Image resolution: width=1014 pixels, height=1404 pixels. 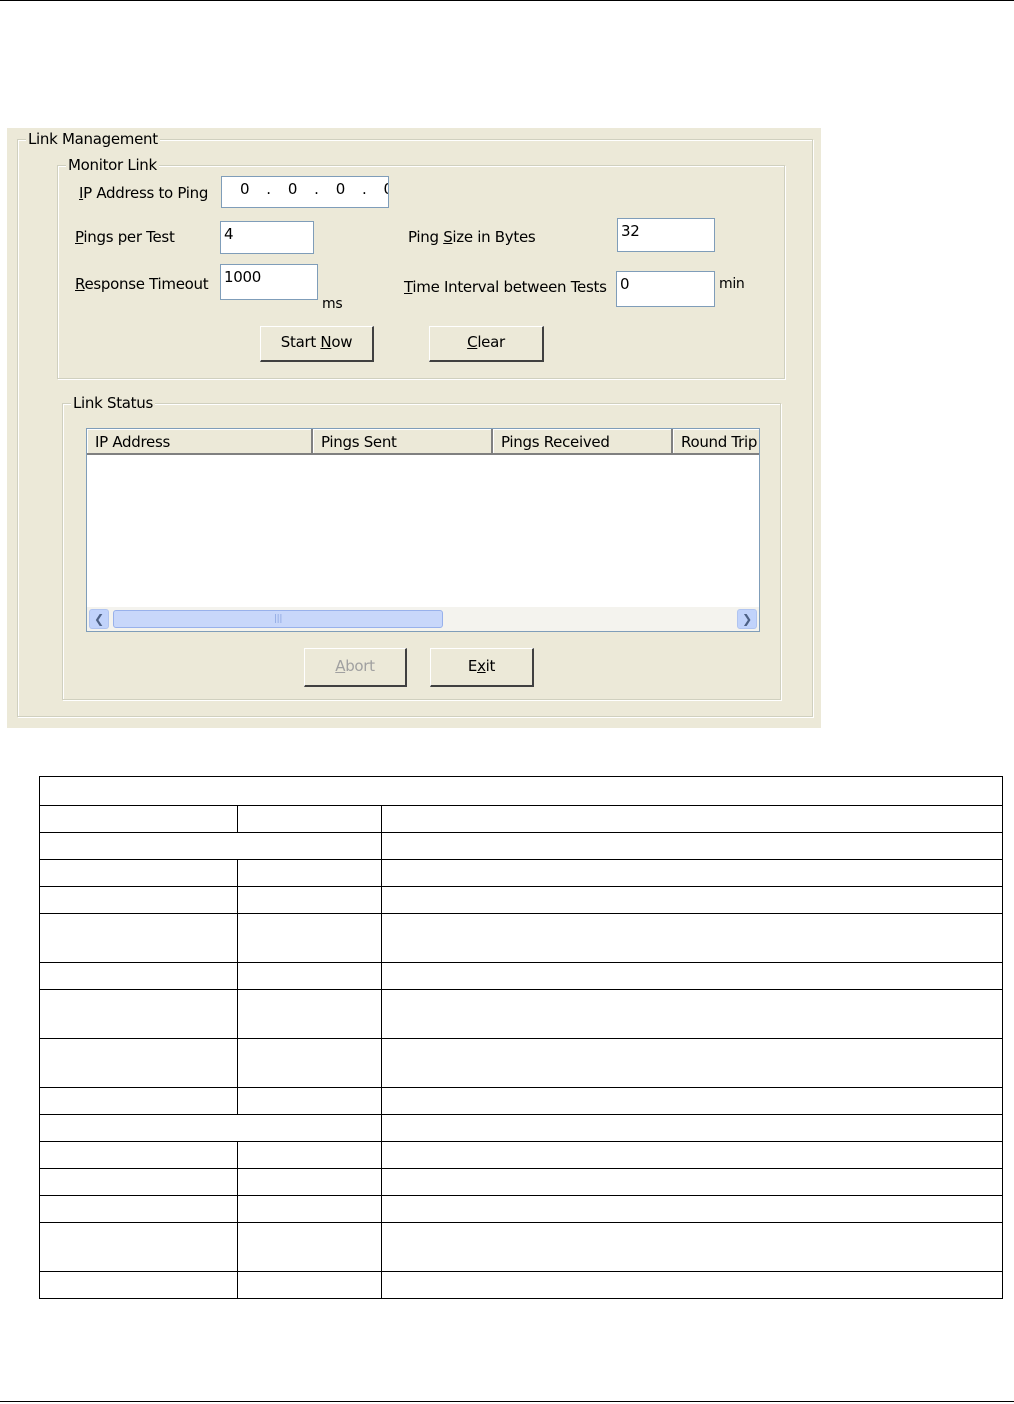 What do you see at coordinates (99, 619) in the screenshot?
I see `chevron-left-icon: ❮` at bounding box center [99, 619].